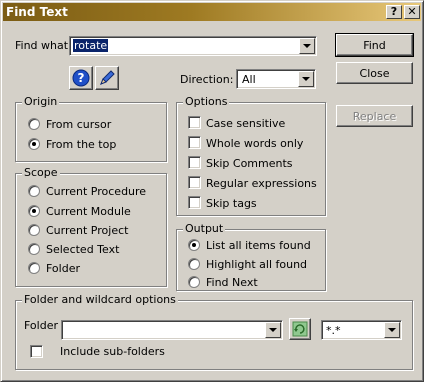  I want to click on direction-dropdown-button, so click(306, 79).